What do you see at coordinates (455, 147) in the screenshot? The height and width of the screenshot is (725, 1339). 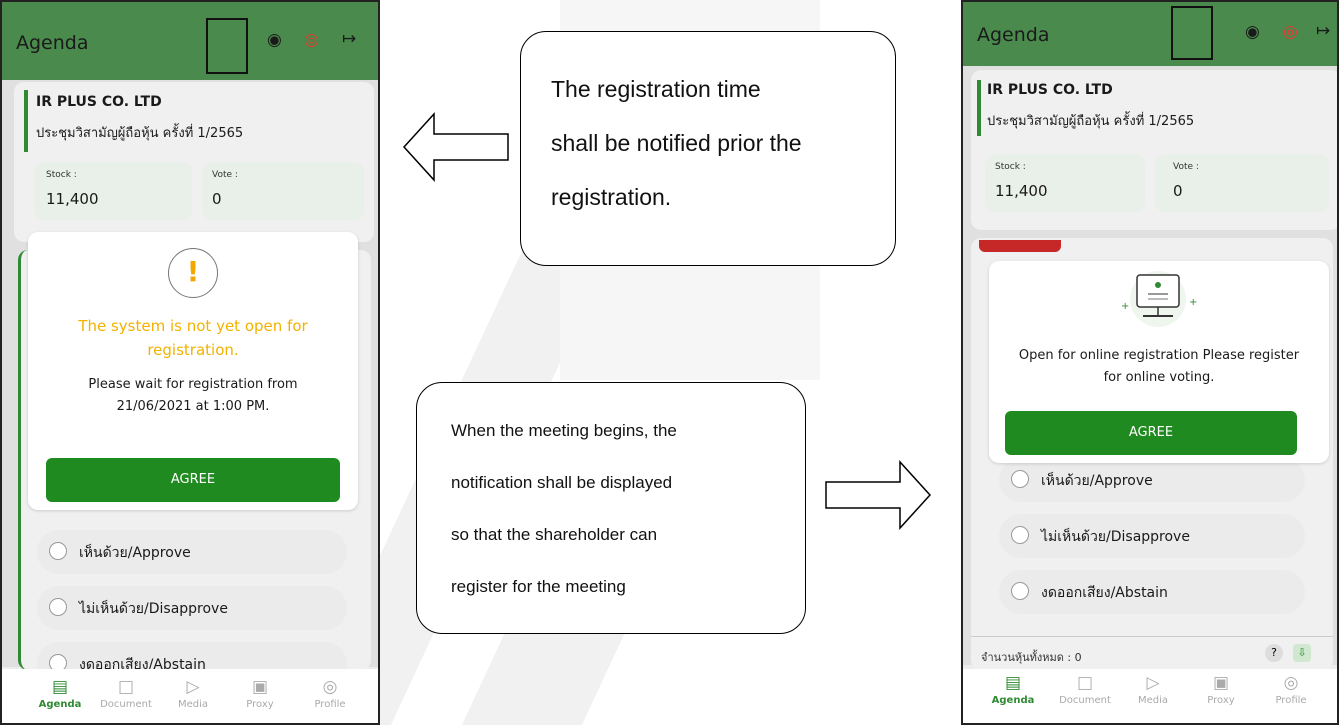 I see `left-arrow` at bounding box center [455, 147].